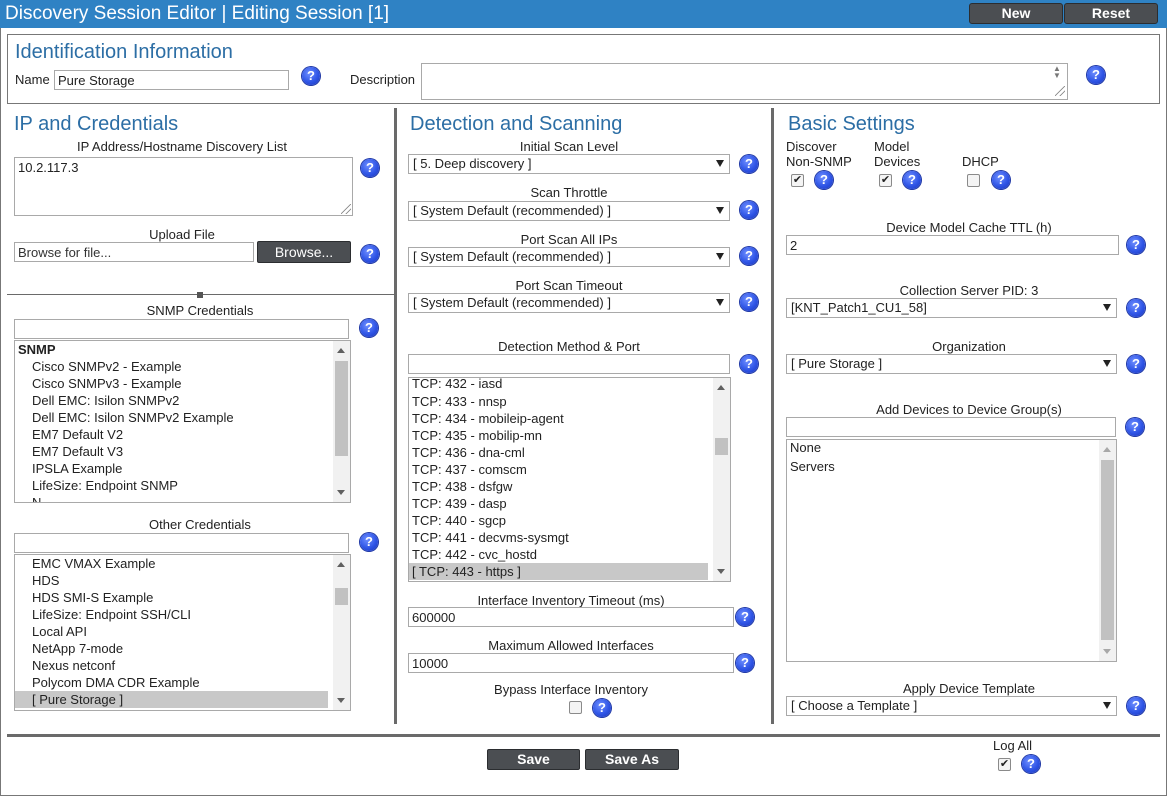 This screenshot has height=796, width=1167. What do you see at coordinates (575, 707) in the screenshot?
I see `bypass-iface-checkbox` at bounding box center [575, 707].